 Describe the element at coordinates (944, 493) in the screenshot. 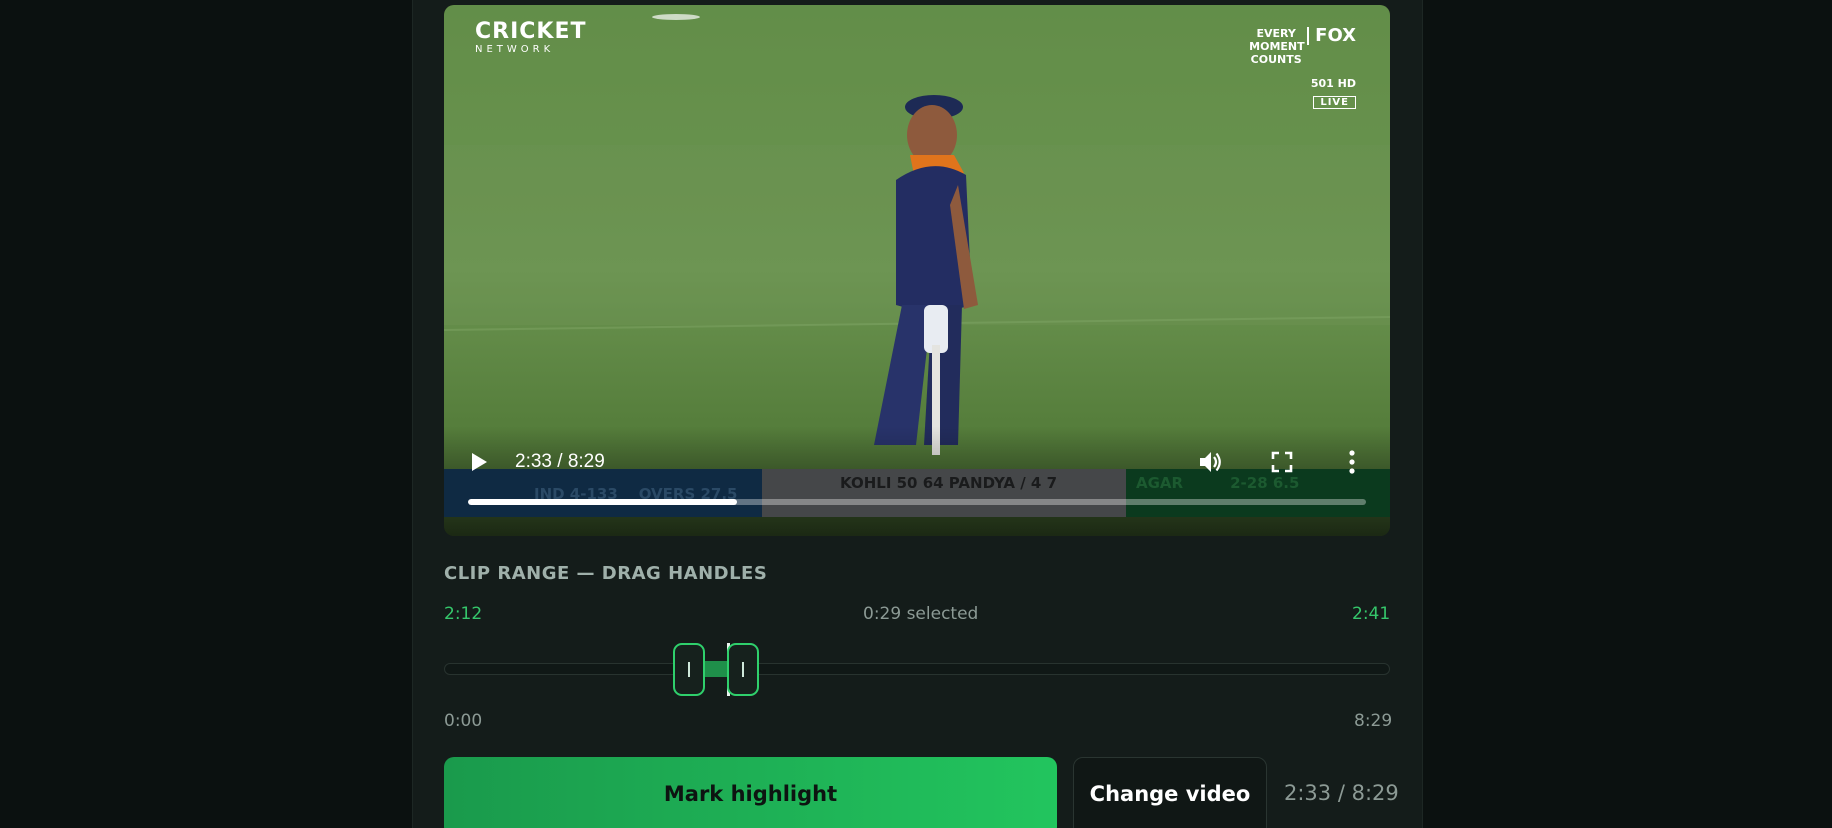

I see `batters-score: KOHLI 50 64 PANDYA / 4 7` at that location.